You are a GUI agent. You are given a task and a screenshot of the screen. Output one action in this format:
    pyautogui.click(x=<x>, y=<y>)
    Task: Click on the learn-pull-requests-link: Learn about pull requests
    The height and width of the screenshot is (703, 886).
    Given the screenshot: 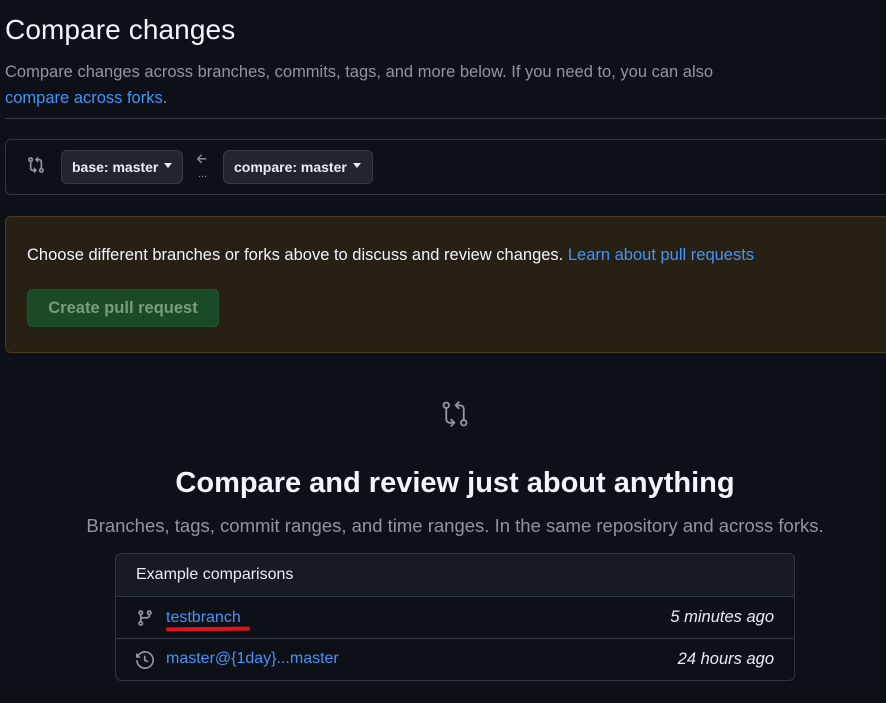 What is the action you would take?
    pyautogui.click(x=661, y=255)
    